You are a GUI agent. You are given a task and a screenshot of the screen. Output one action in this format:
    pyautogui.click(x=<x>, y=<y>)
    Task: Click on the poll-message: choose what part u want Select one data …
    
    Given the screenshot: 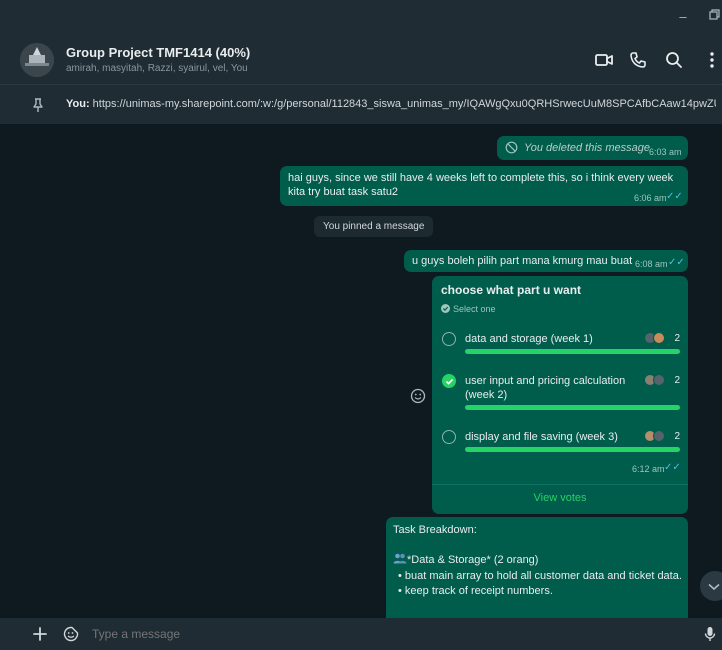 What is the action you would take?
    pyautogui.click(x=560, y=395)
    